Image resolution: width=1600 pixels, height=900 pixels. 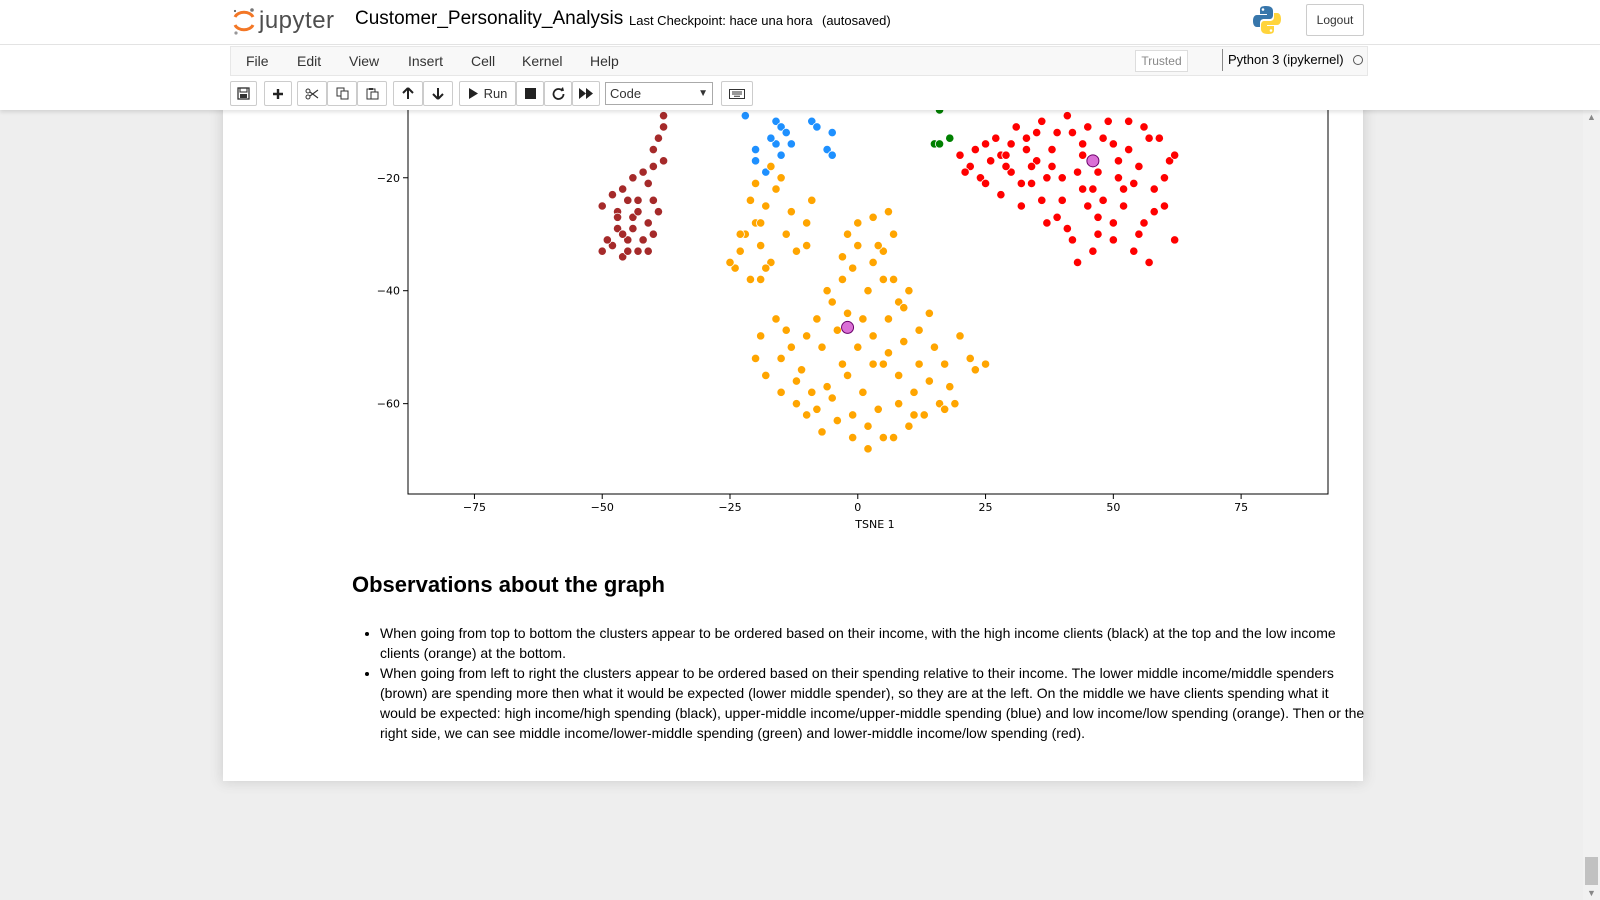 I want to click on run-button: Run, so click(x=487, y=93).